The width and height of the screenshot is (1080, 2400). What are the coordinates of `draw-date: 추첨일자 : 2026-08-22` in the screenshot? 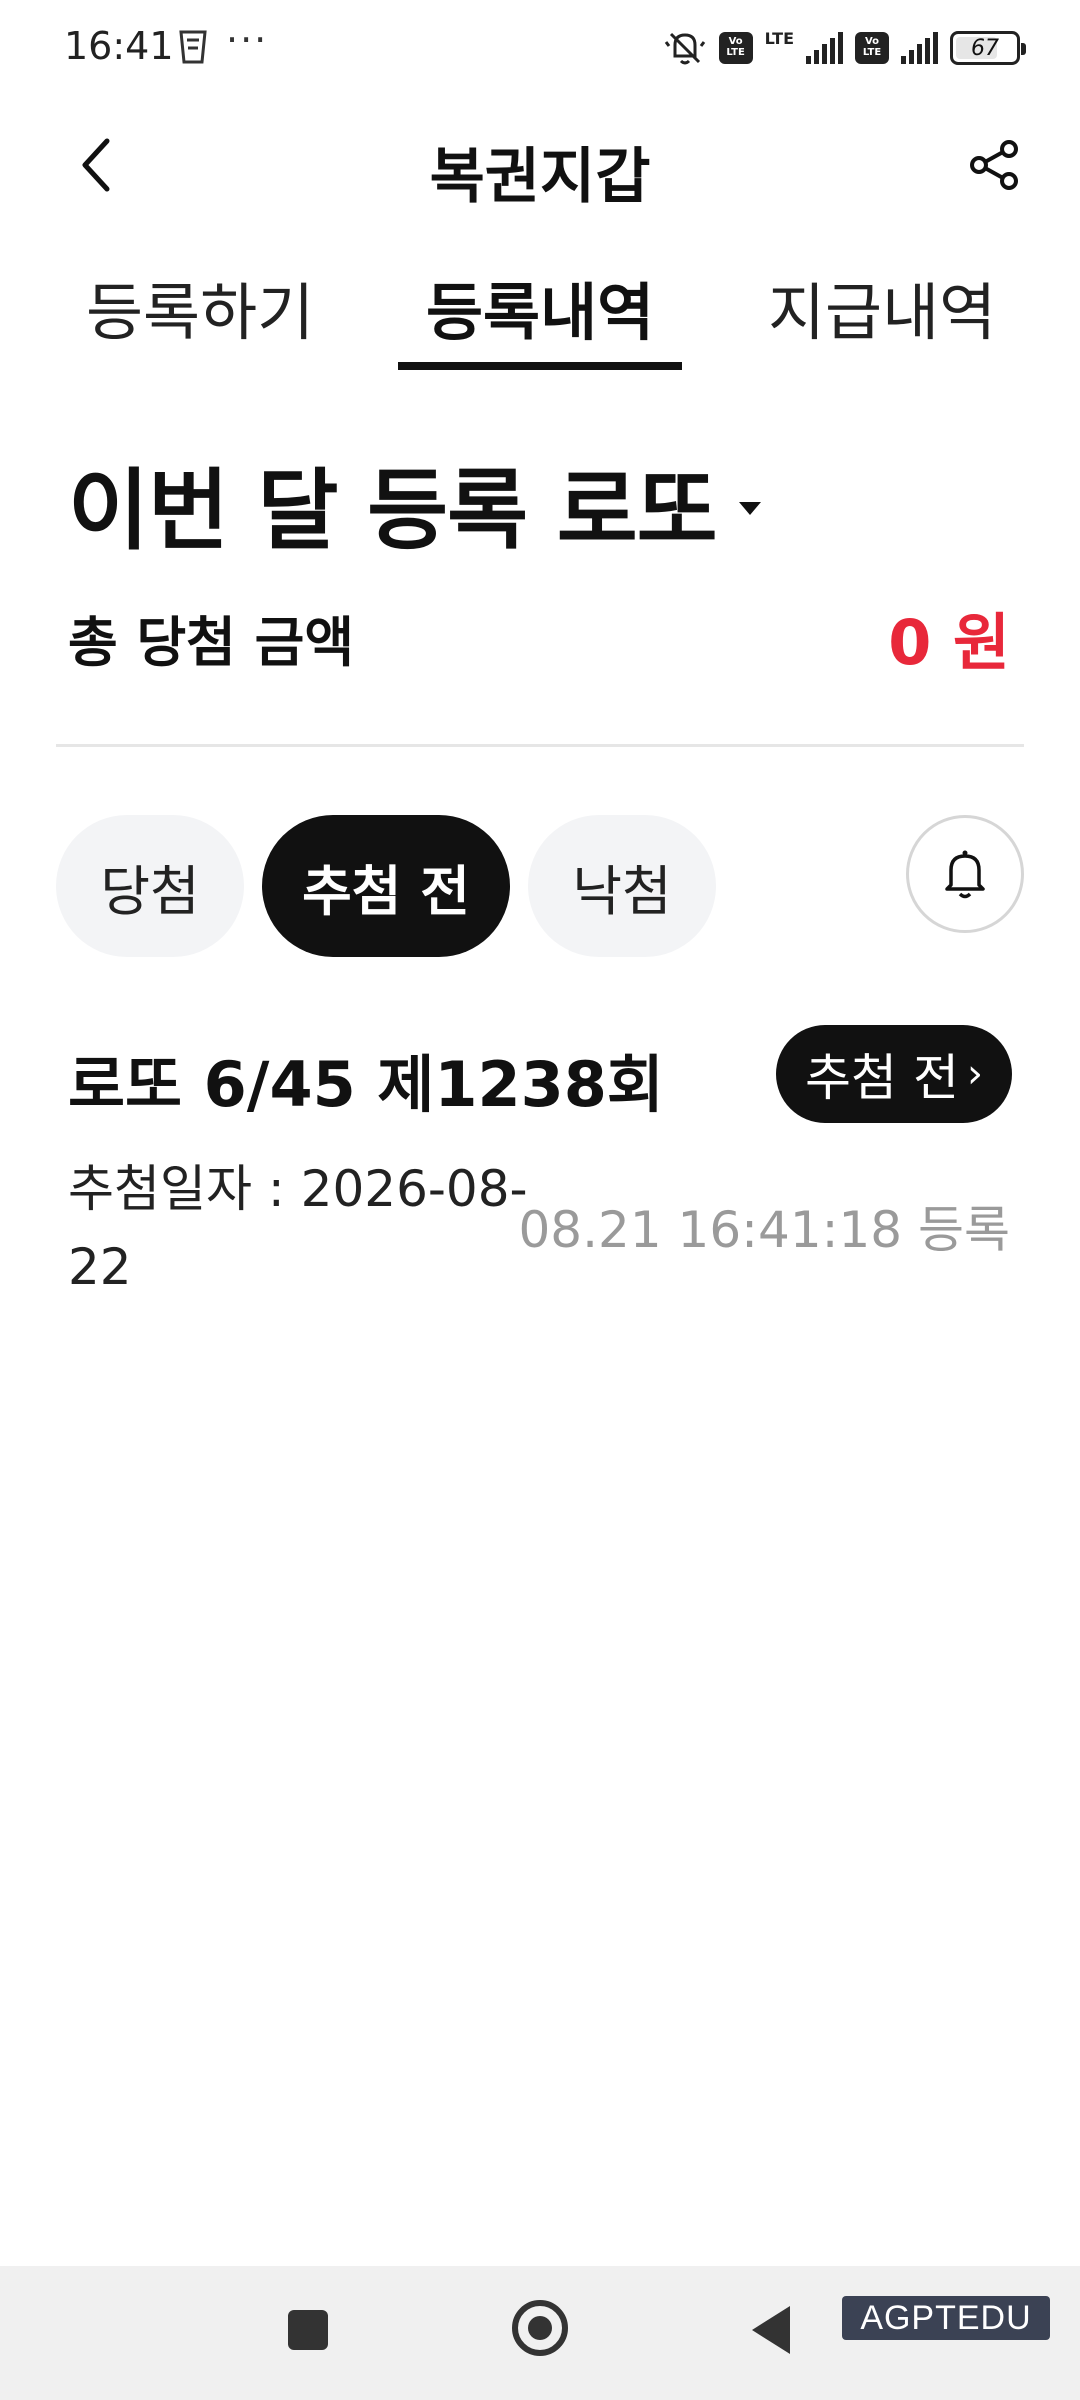 It's located at (298, 1228).